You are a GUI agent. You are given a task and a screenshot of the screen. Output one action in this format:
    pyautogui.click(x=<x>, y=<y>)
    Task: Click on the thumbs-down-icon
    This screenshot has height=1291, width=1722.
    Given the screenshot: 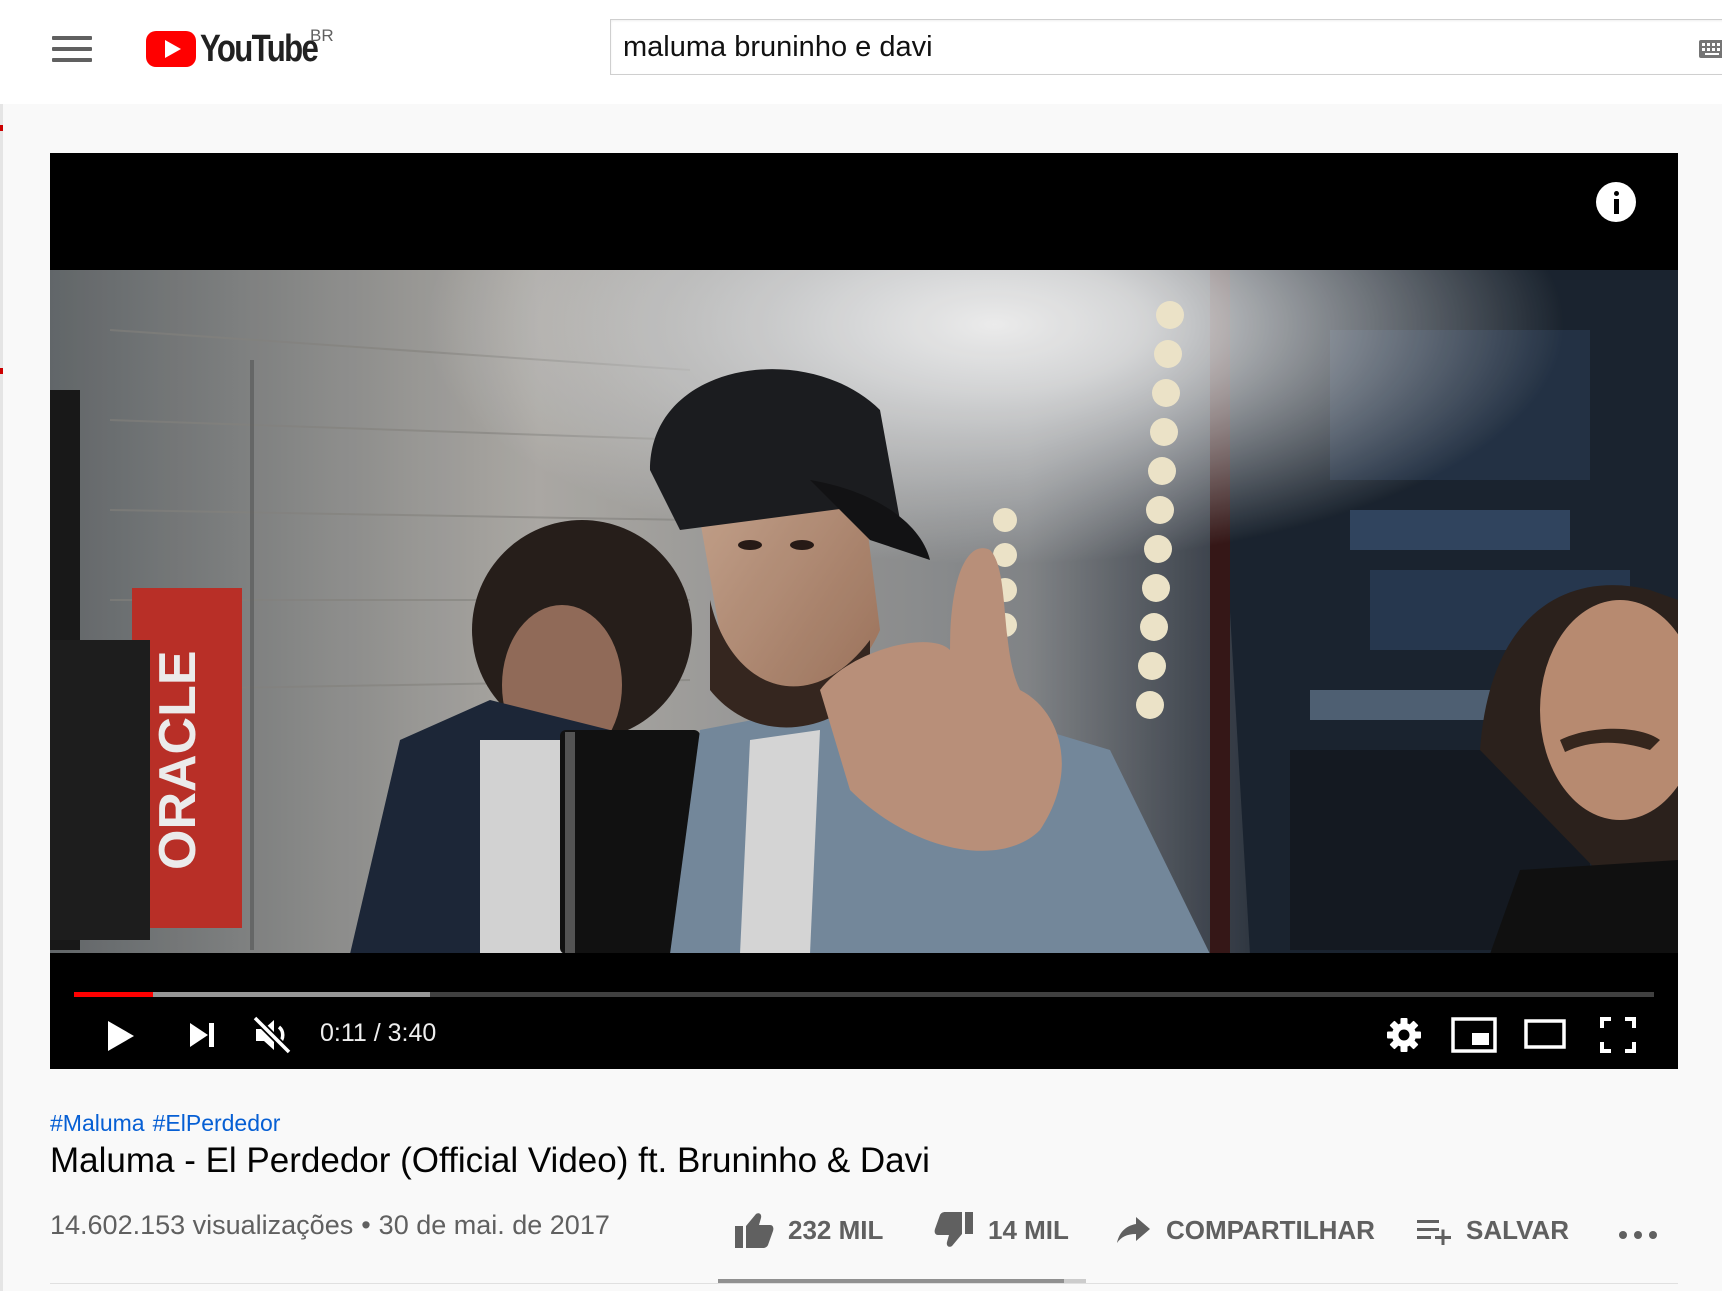 What is the action you would take?
    pyautogui.click(x=953, y=1229)
    